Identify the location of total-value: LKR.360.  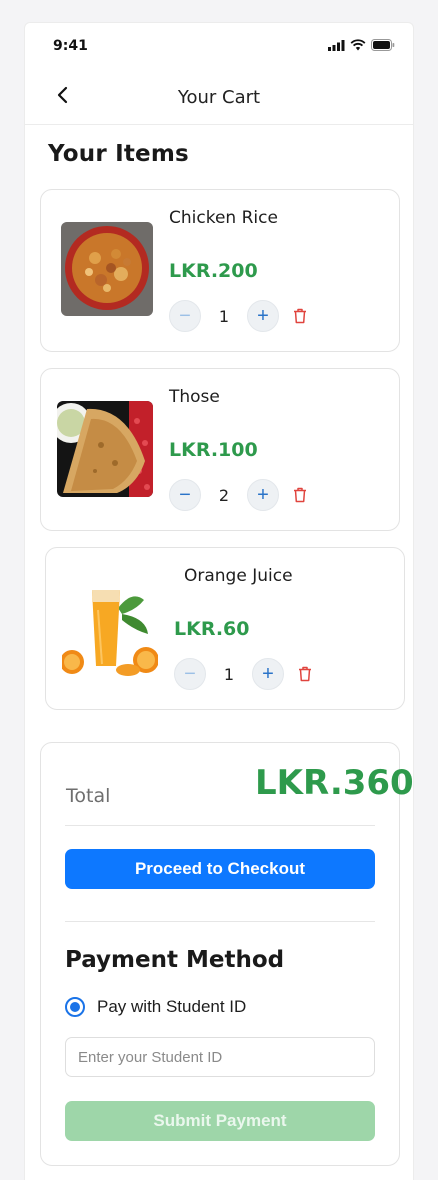
(334, 783).